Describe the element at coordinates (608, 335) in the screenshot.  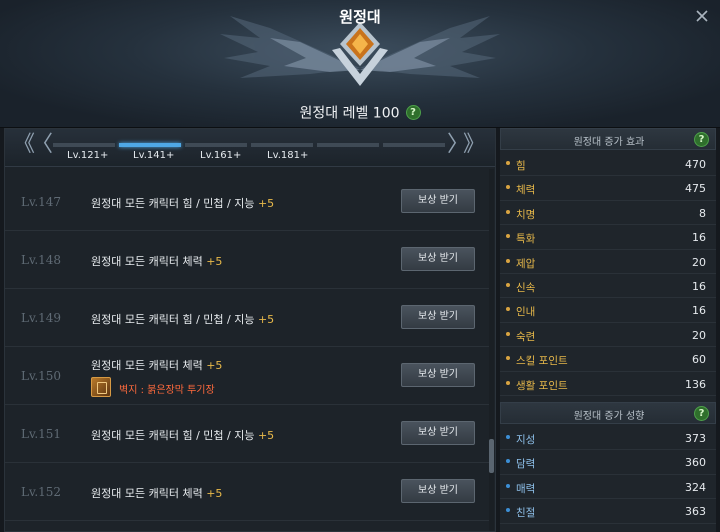
I see `stat-row: 숙련 20` at that location.